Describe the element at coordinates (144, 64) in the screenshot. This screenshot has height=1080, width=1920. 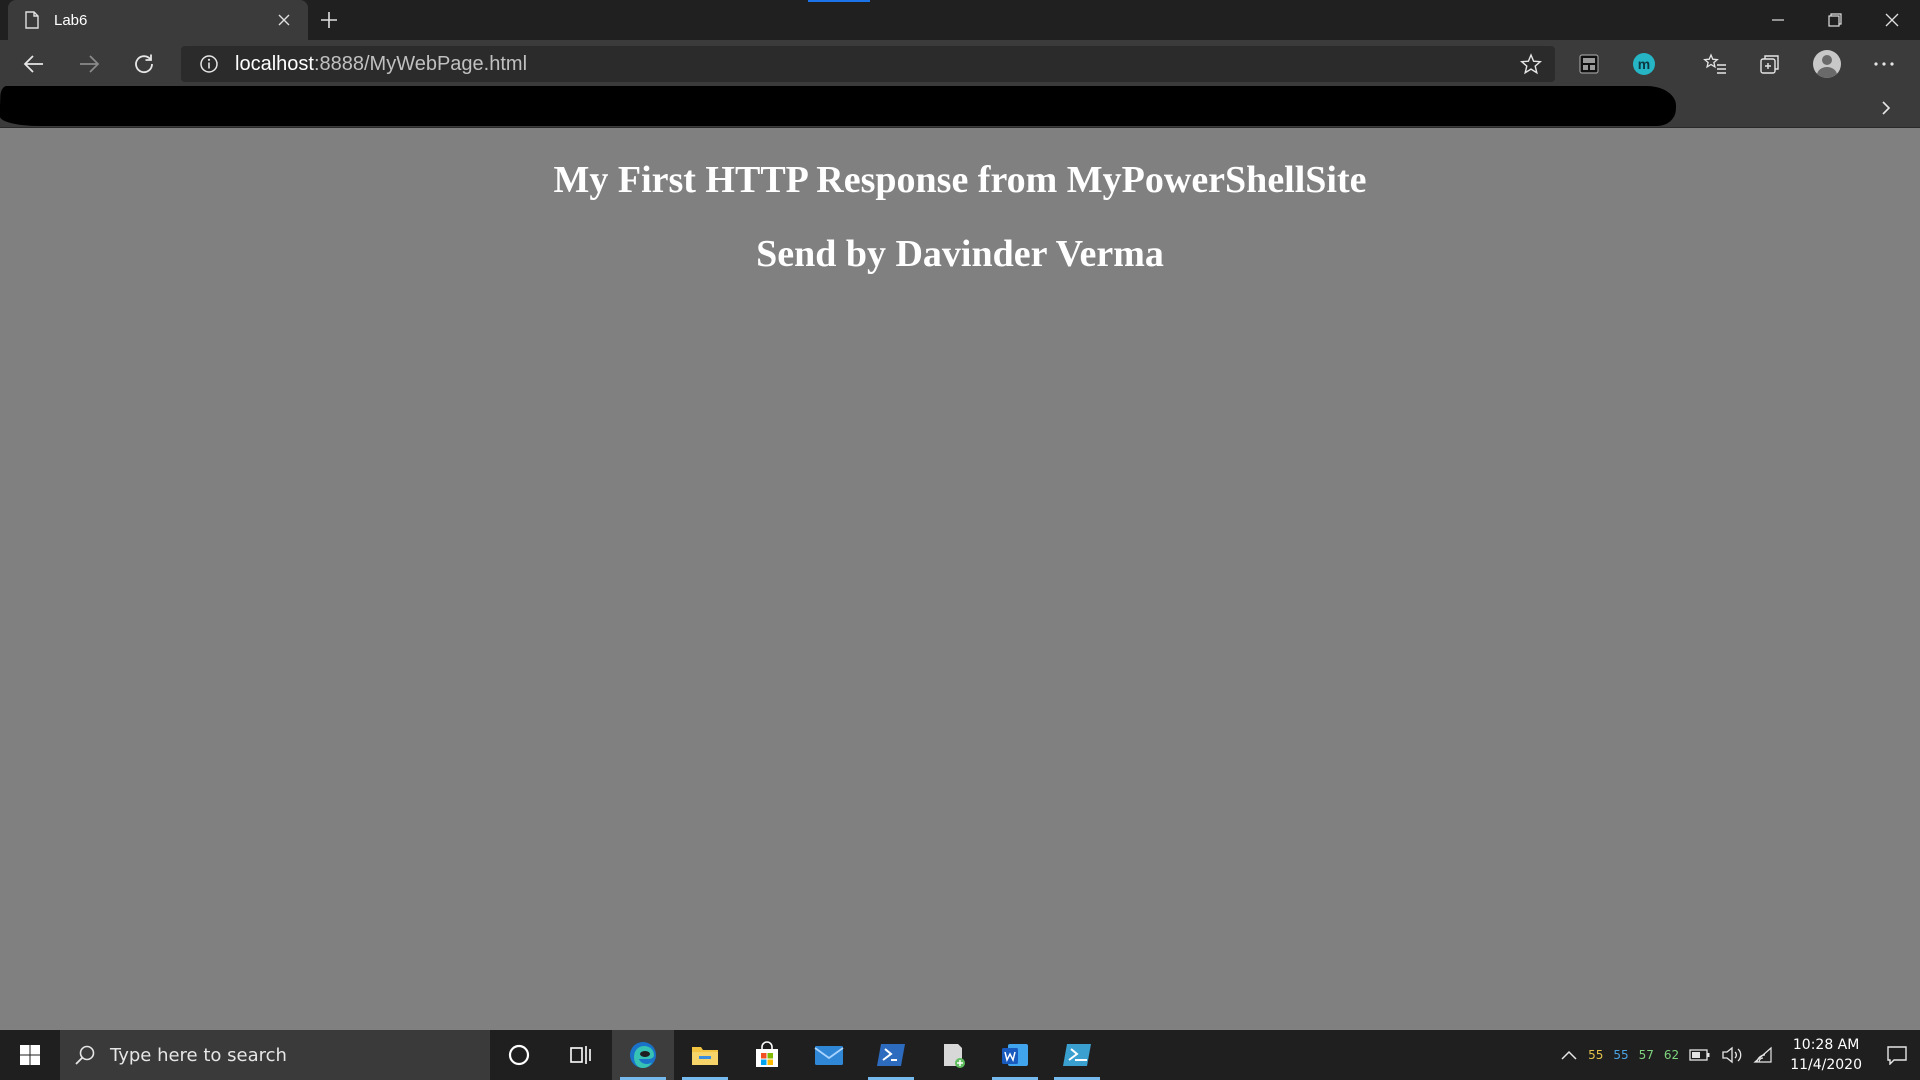
I see `refresh-icon` at that location.